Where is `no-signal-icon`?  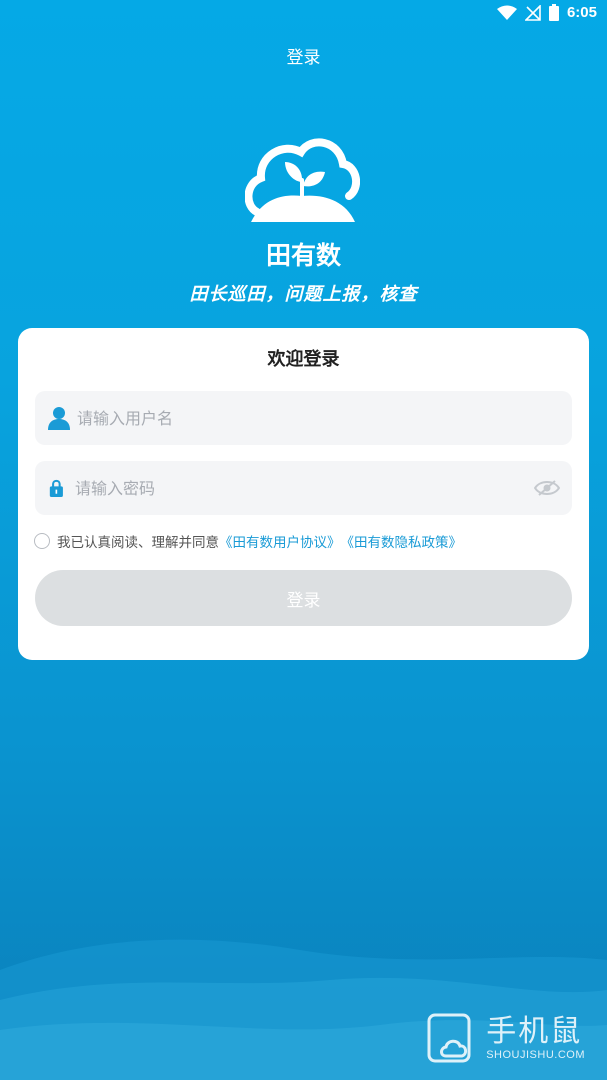 no-signal-icon is located at coordinates (532, 12).